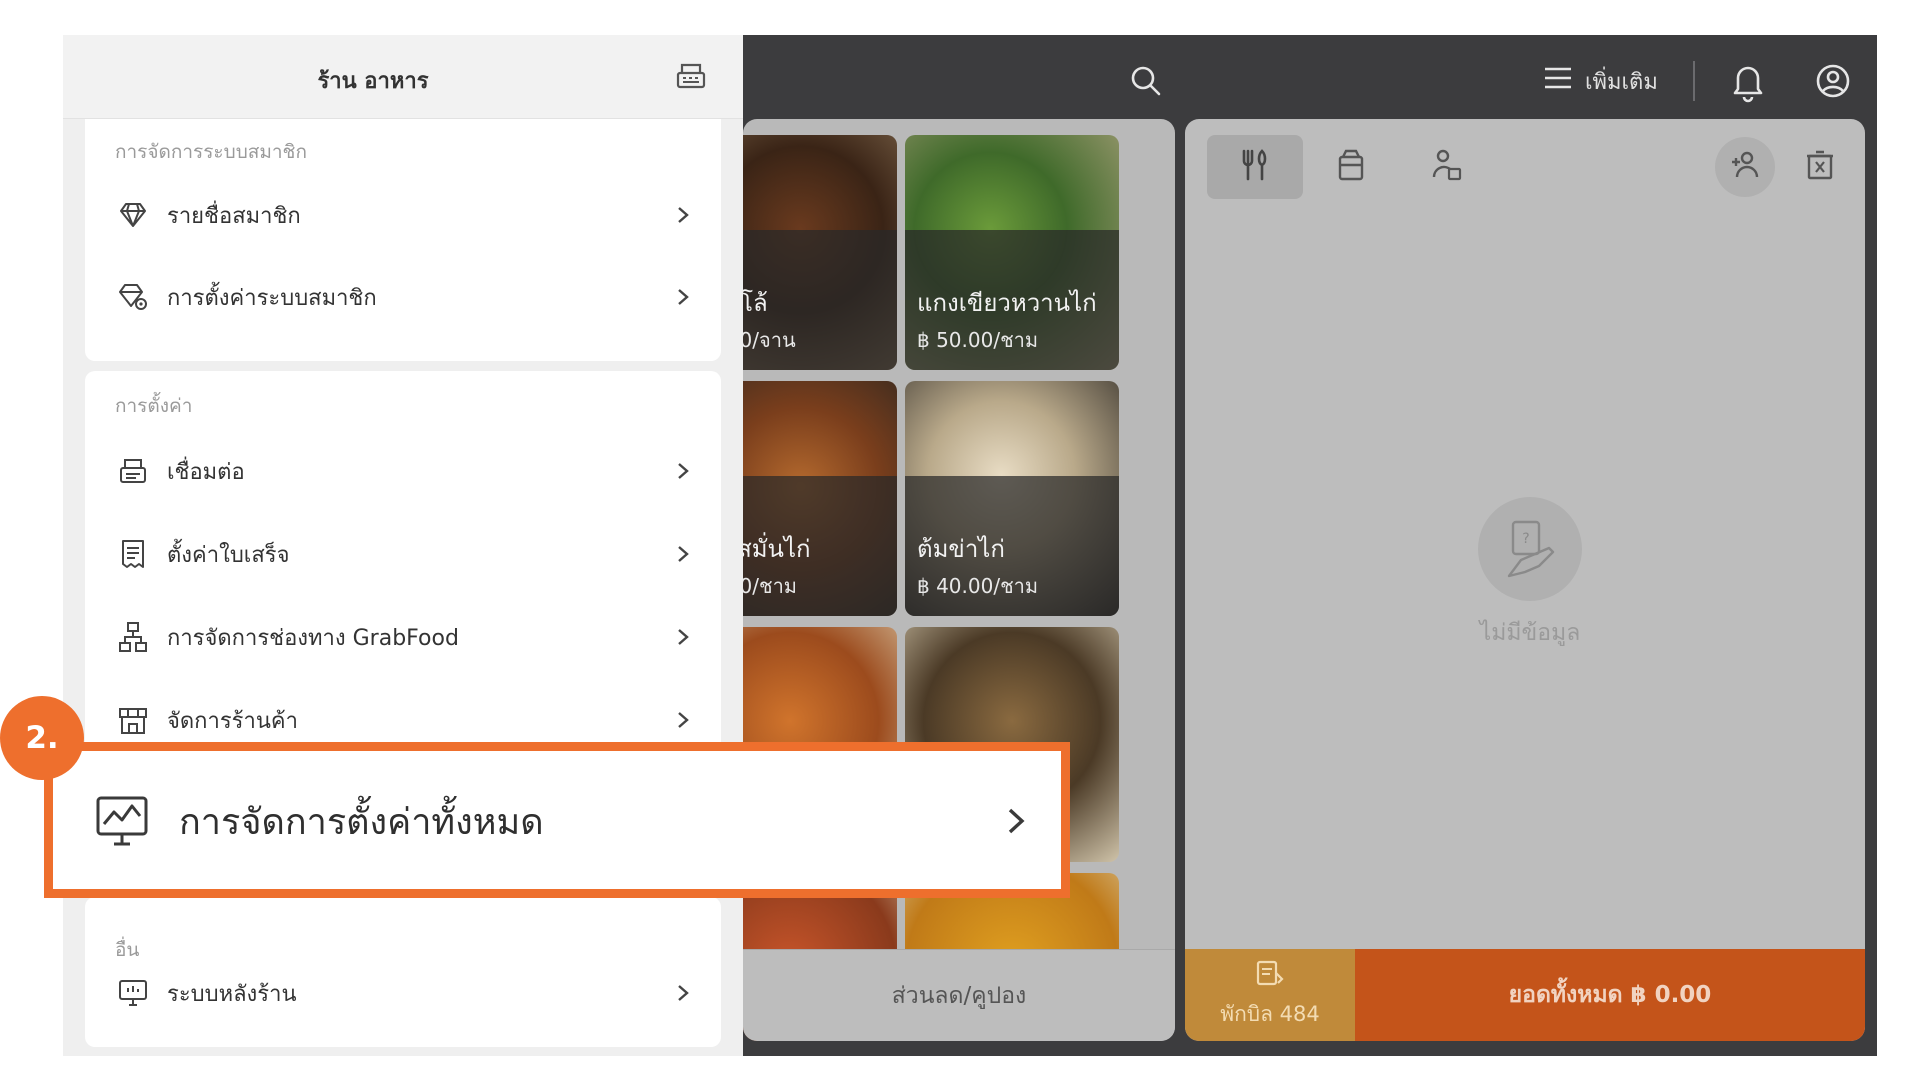  What do you see at coordinates (133, 637) in the screenshot?
I see `channel-icon` at bounding box center [133, 637].